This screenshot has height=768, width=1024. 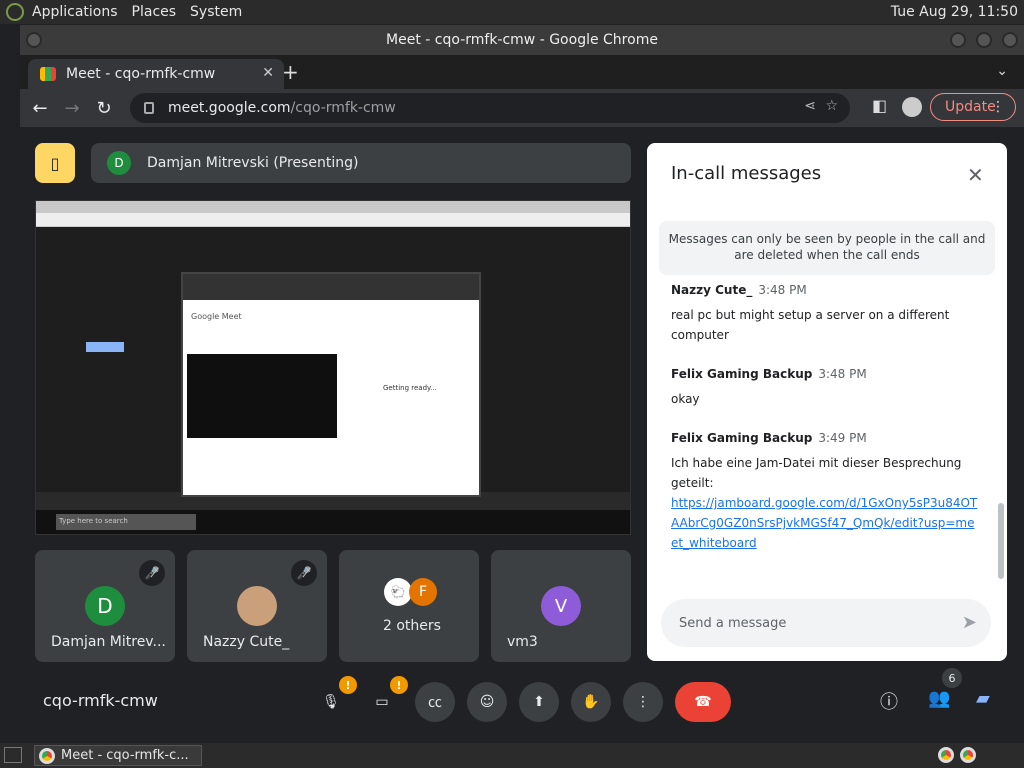 I want to click on captions-button: ㏄, so click(x=435, y=702).